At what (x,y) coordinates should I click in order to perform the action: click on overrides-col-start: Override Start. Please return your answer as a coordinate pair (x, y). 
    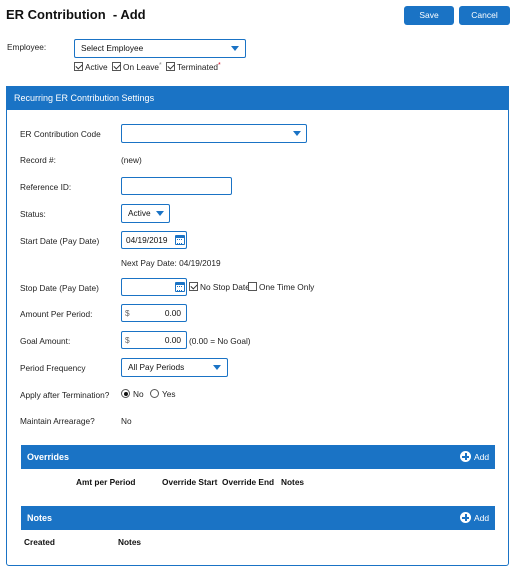
    Looking at the image, I should click on (189, 482).